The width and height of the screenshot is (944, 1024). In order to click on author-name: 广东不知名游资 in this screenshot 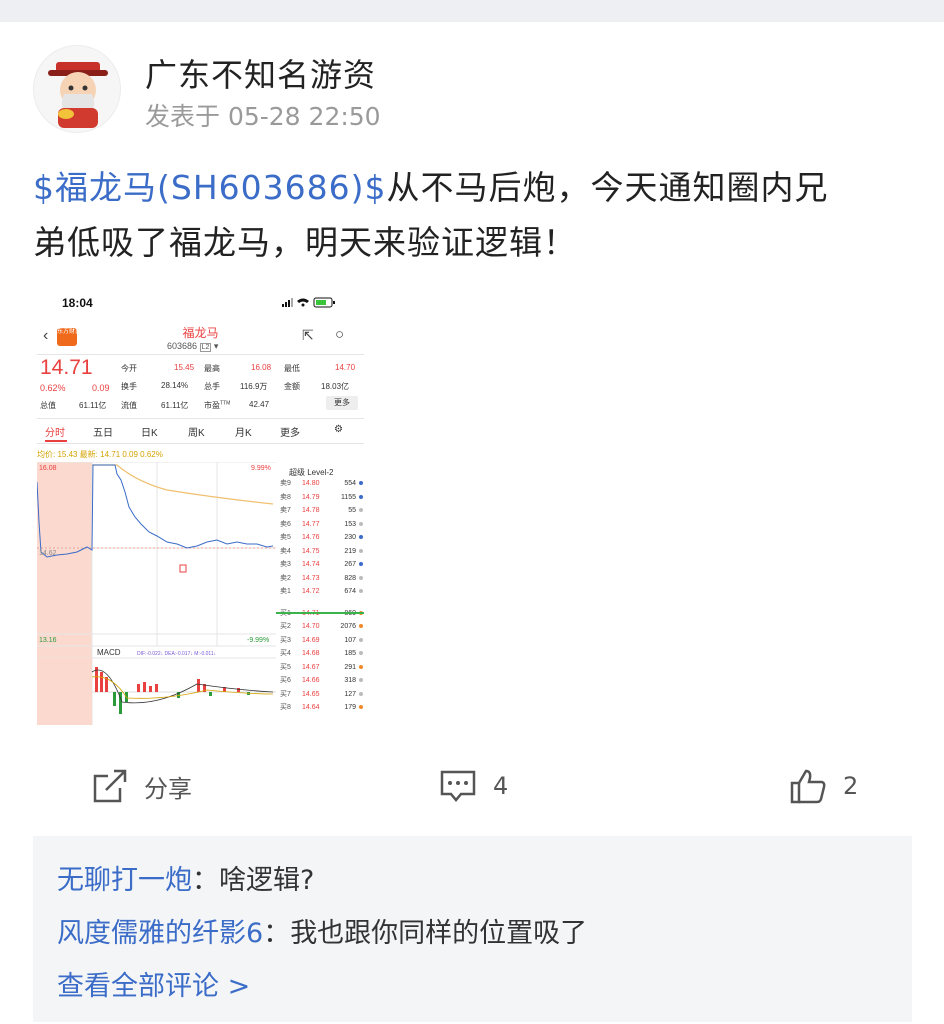, I will do `click(260, 73)`.